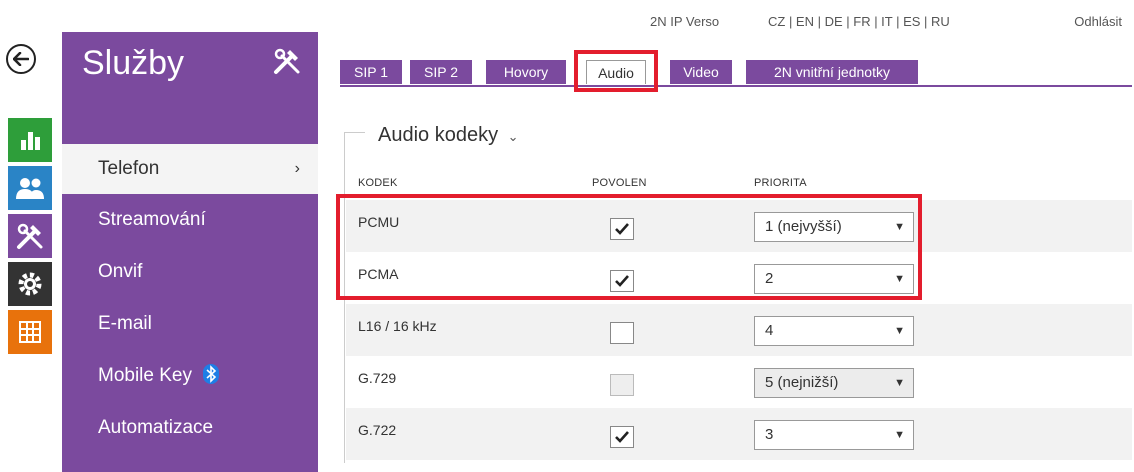 Image resolution: width=1134 pixels, height=472 pixels. Describe the element at coordinates (739, 434) in the screenshot. I see `table-row: G.722 3 ▼` at that location.